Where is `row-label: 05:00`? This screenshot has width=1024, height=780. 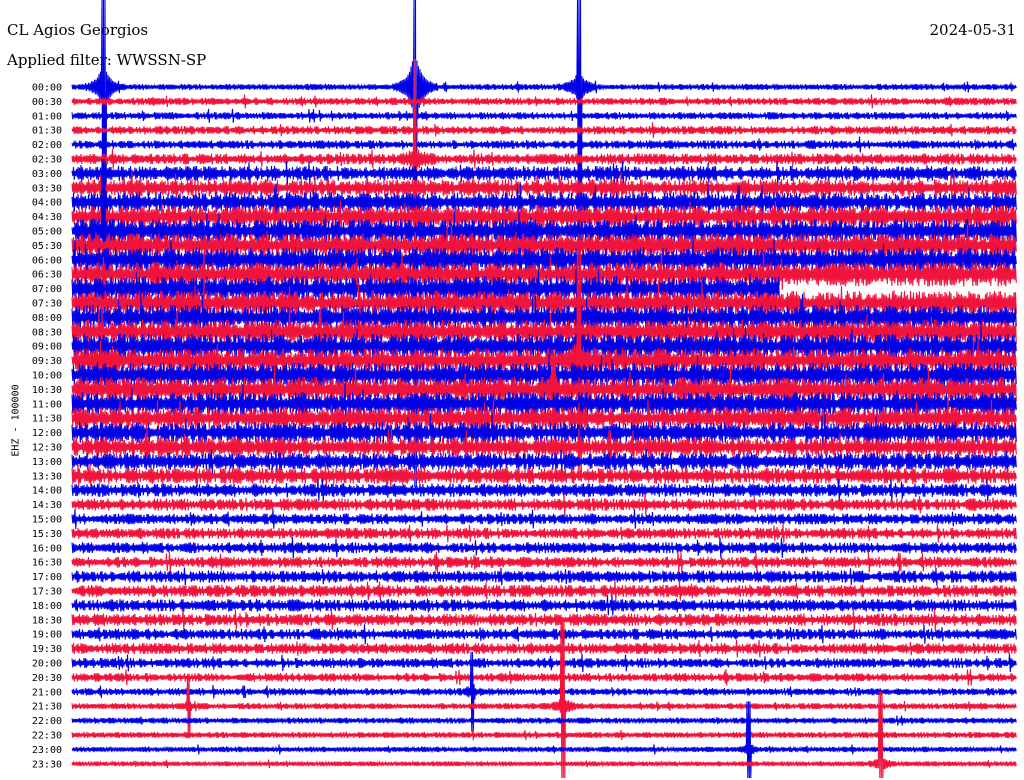 row-label: 05:00 is located at coordinates (47, 232).